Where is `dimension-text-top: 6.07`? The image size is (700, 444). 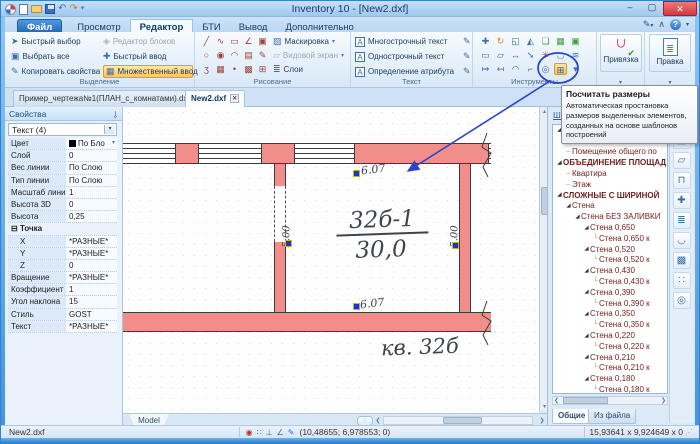
dimension-text-top: 6.07 is located at coordinates (373, 170).